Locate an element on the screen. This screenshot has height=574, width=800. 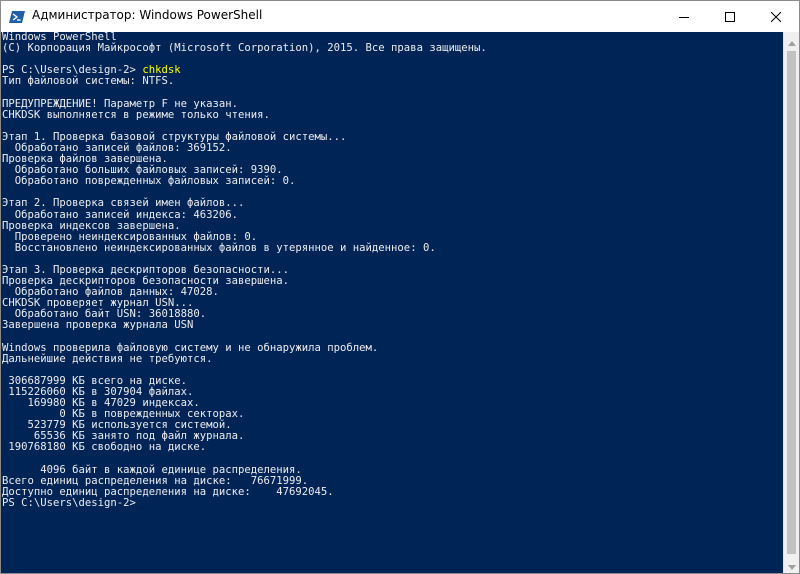
maximize-icon is located at coordinates (730, 16).